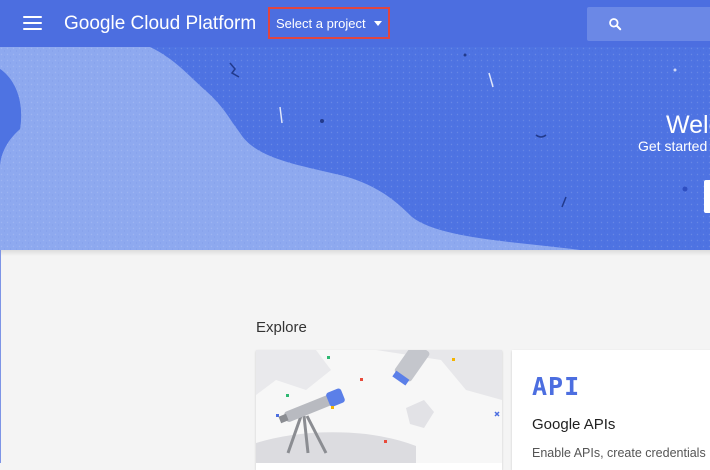 The image size is (710, 470). What do you see at coordinates (32, 23) in the screenshot?
I see `hamburger-menu-icon` at bounding box center [32, 23].